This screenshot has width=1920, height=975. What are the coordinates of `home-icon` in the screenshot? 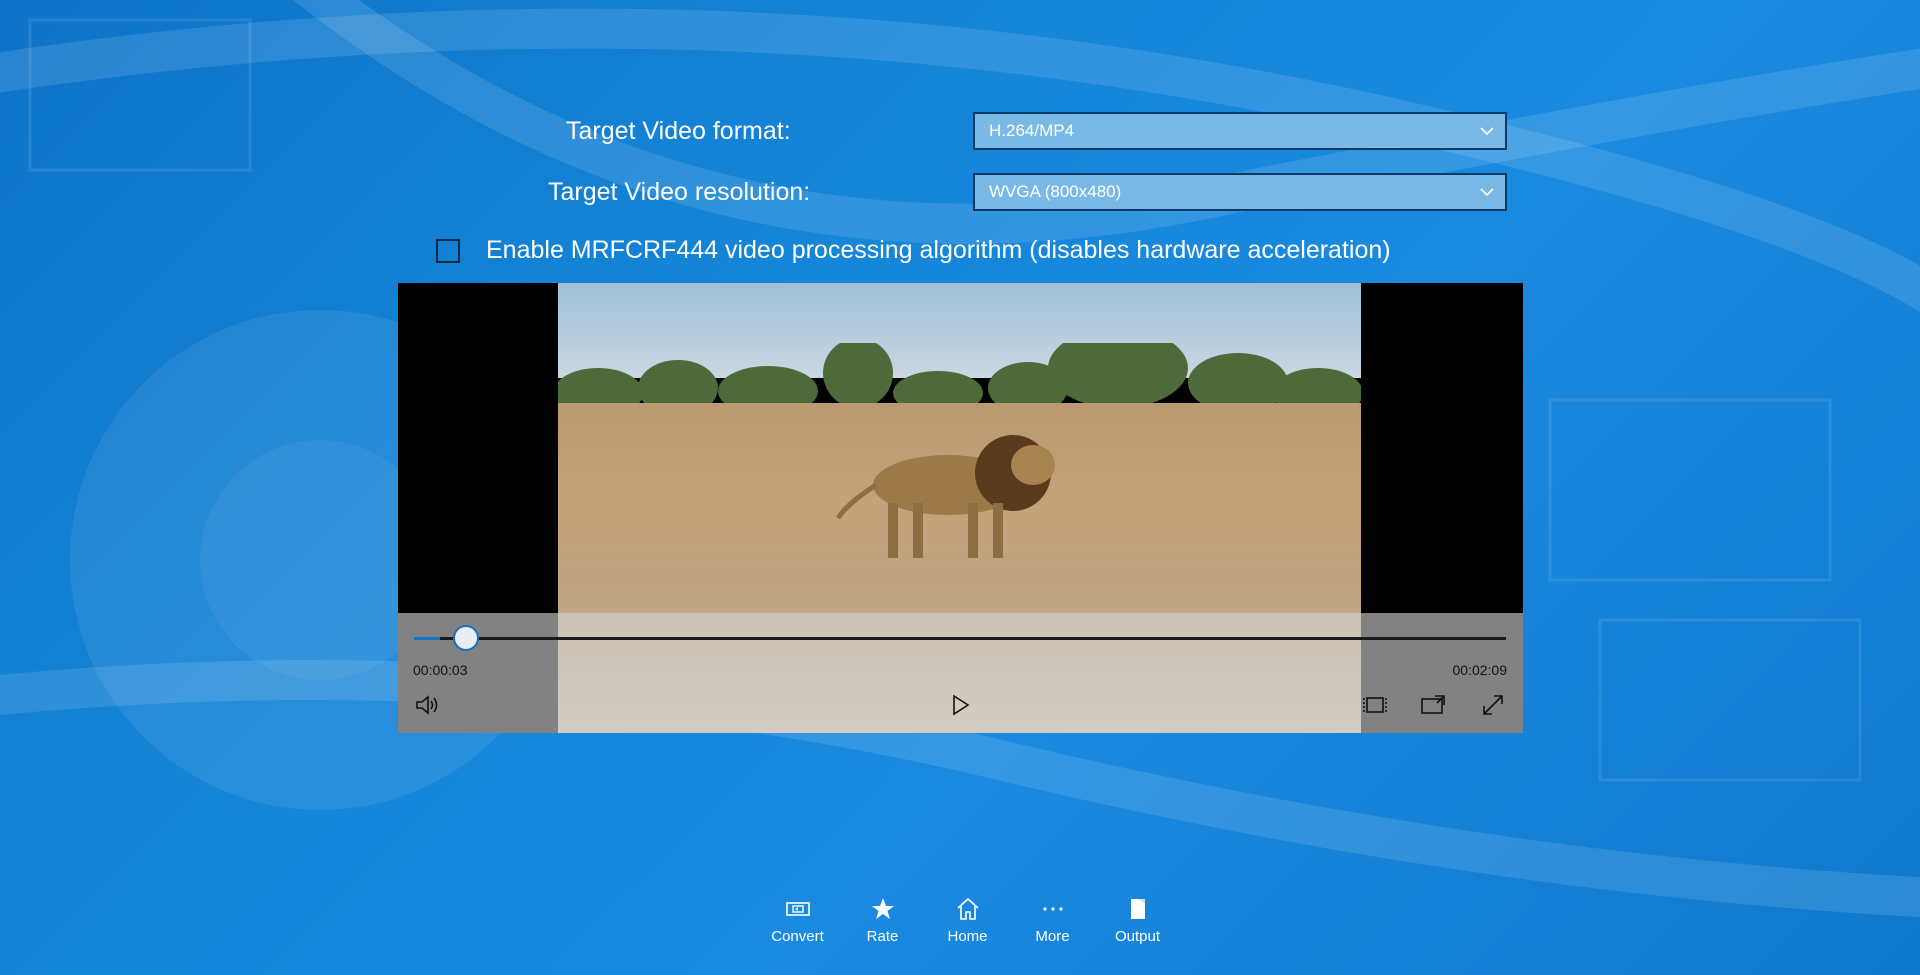 It's located at (967, 908).